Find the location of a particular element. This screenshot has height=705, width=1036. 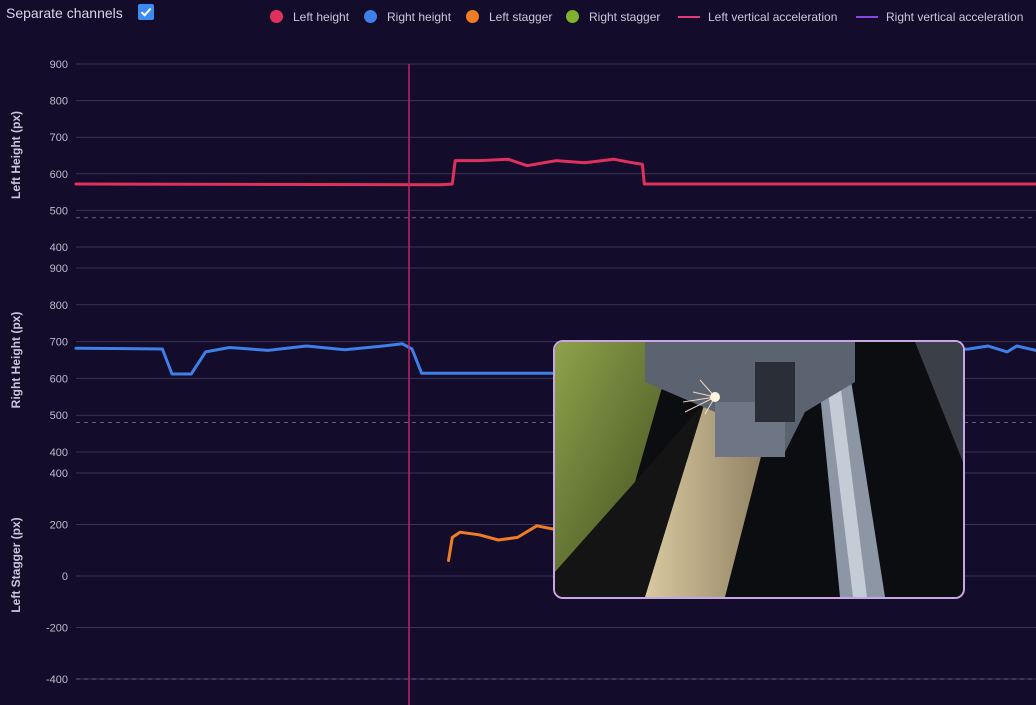

video-overlay is located at coordinates (759, 469).